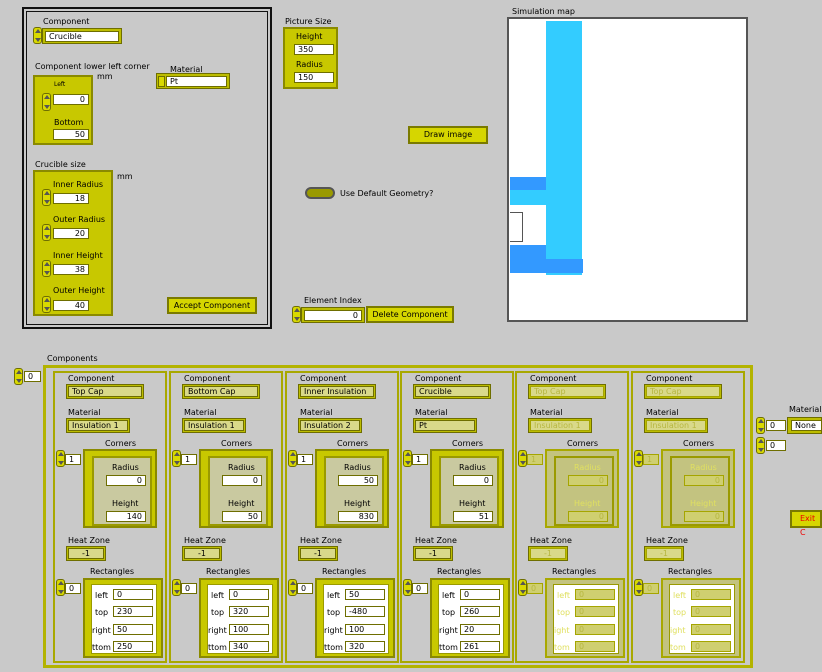 The image size is (822, 672). What do you see at coordinates (314, 49) in the screenshot?
I see `picture-height-field: 350` at bounding box center [314, 49].